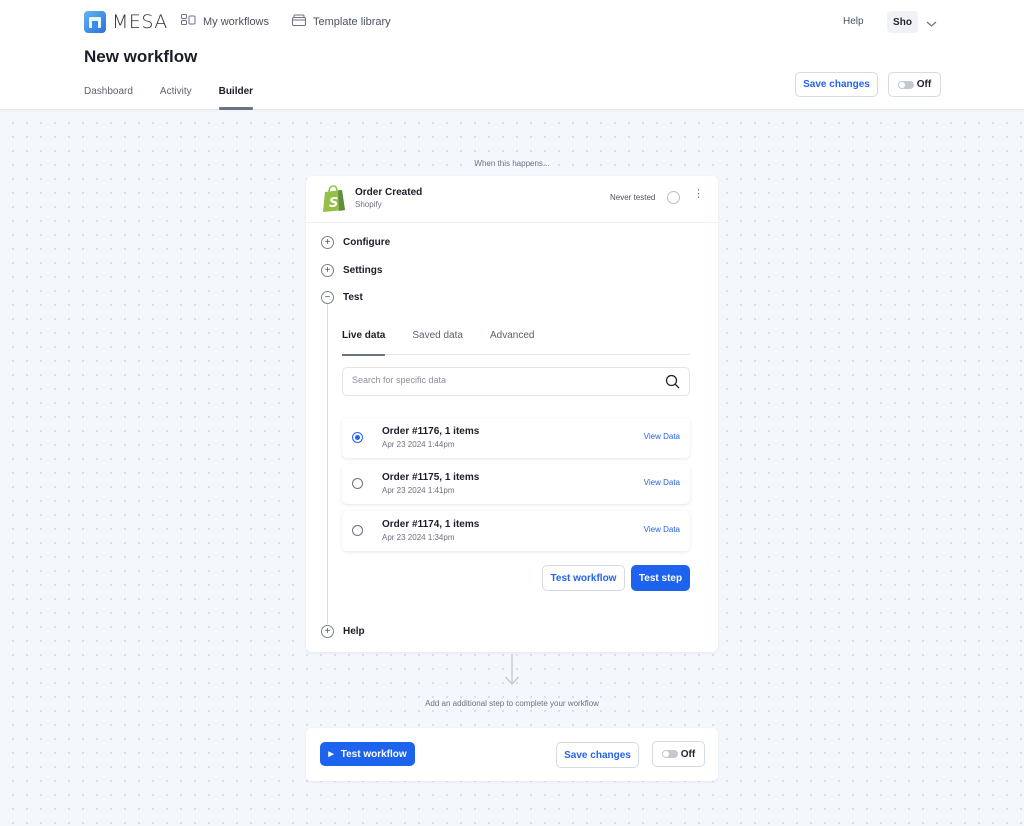  Describe the element at coordinates (364, 343) in the screenshot. I see `tab-live-data: Live data` at that location.